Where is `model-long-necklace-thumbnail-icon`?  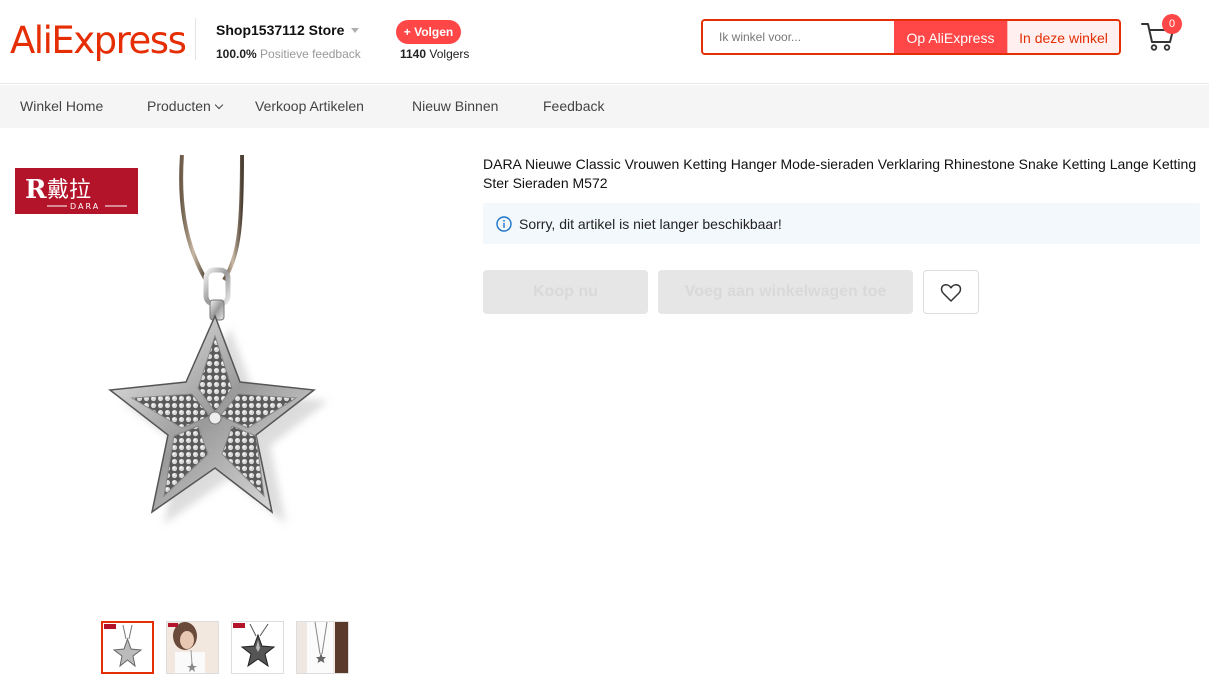 model-long-necklace-thumbnail-icon is located at coordinates (322, 647).